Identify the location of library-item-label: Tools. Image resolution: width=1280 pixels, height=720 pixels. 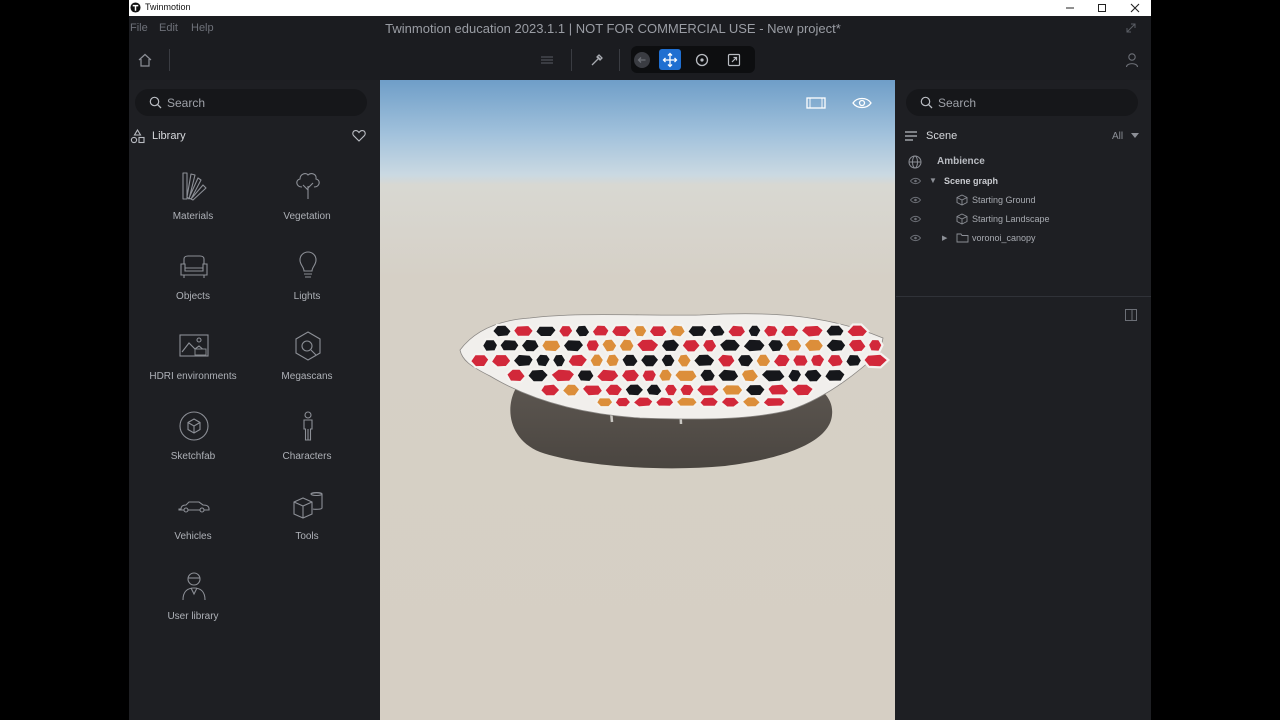
(307, 536).